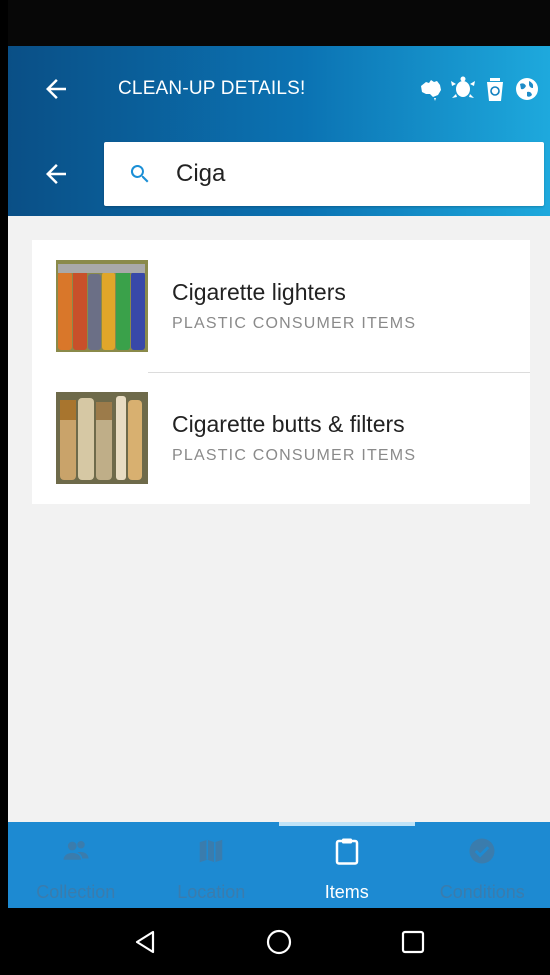 The image size is (550, 975). Describe the element at coordinates (76, 851) in the screenshot. I see `people-icon` at that location.